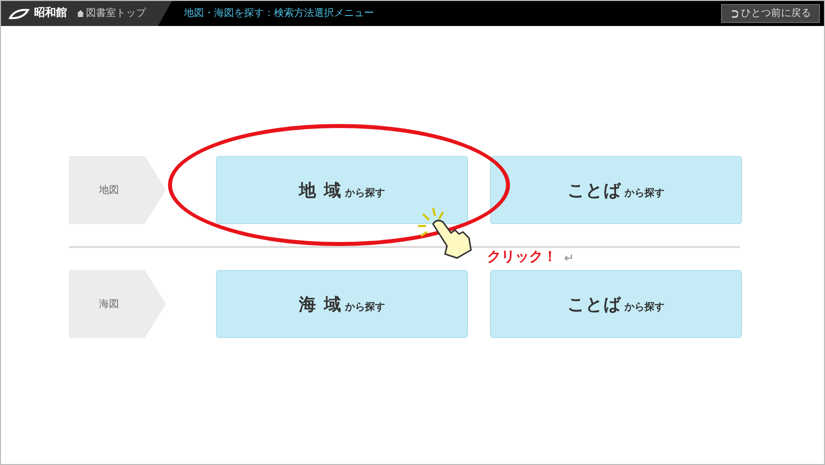 The height and width of the screenshot is (465, 825). I want to click on category-label: 海図, so click(117, 304).